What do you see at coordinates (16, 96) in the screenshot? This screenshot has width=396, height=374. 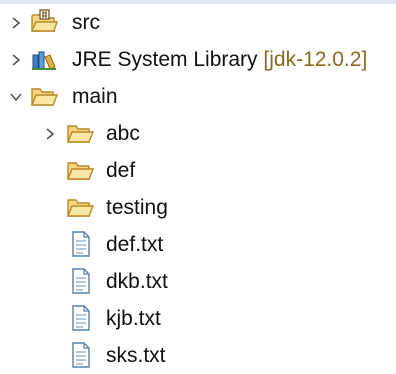 I see `chevron-down-icon` at bounding box center [16, 96].